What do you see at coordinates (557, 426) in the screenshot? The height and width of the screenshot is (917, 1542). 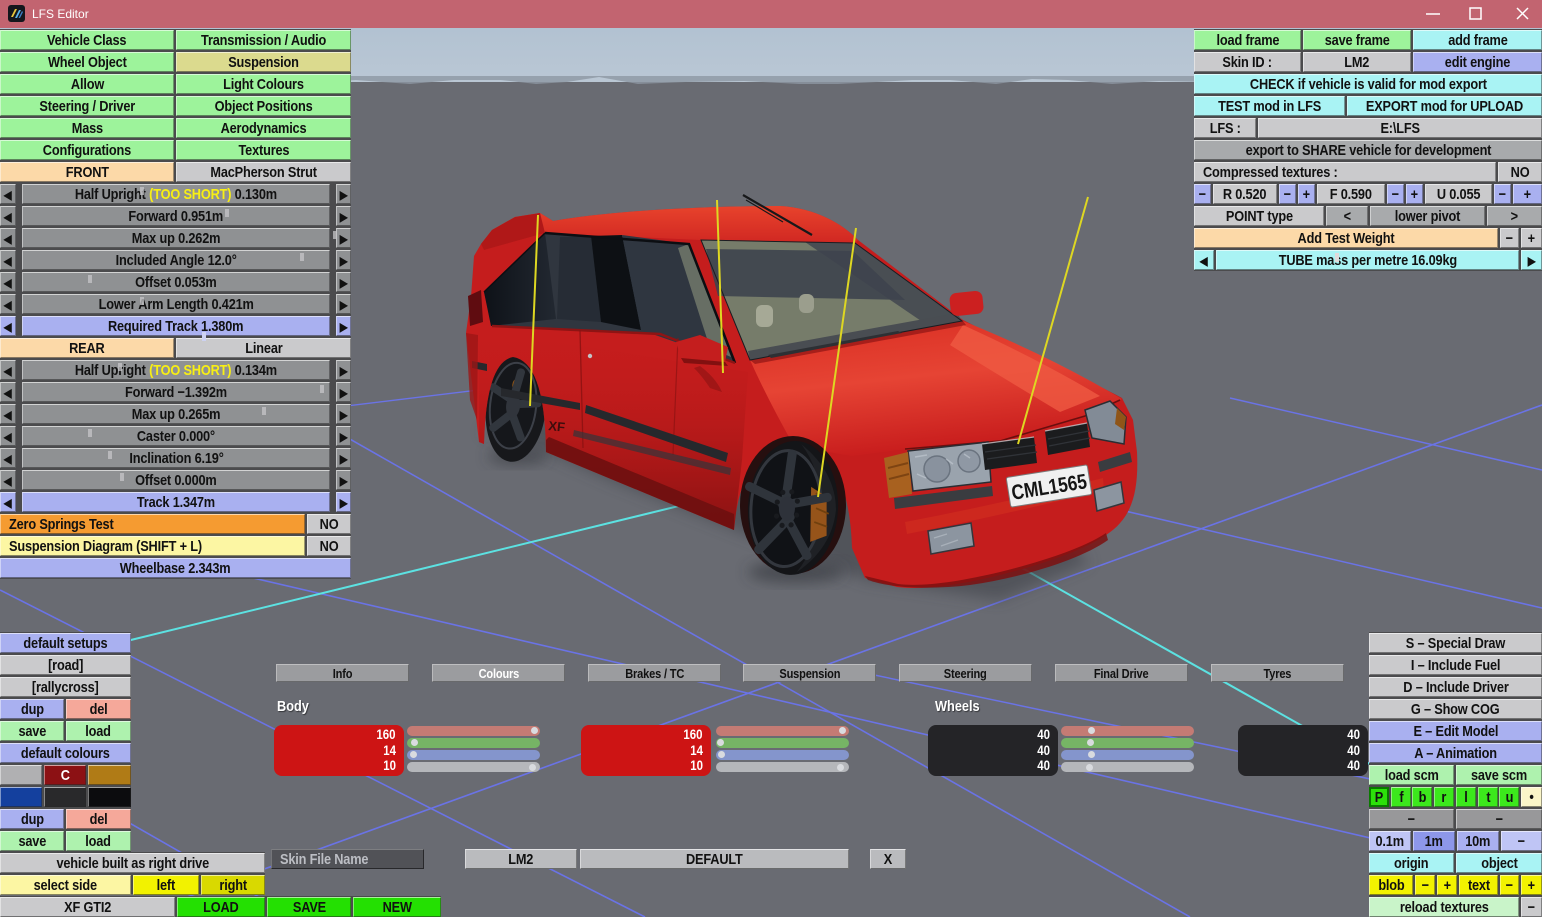 I see `svg-text: XF` at bounding box center [557, 426].